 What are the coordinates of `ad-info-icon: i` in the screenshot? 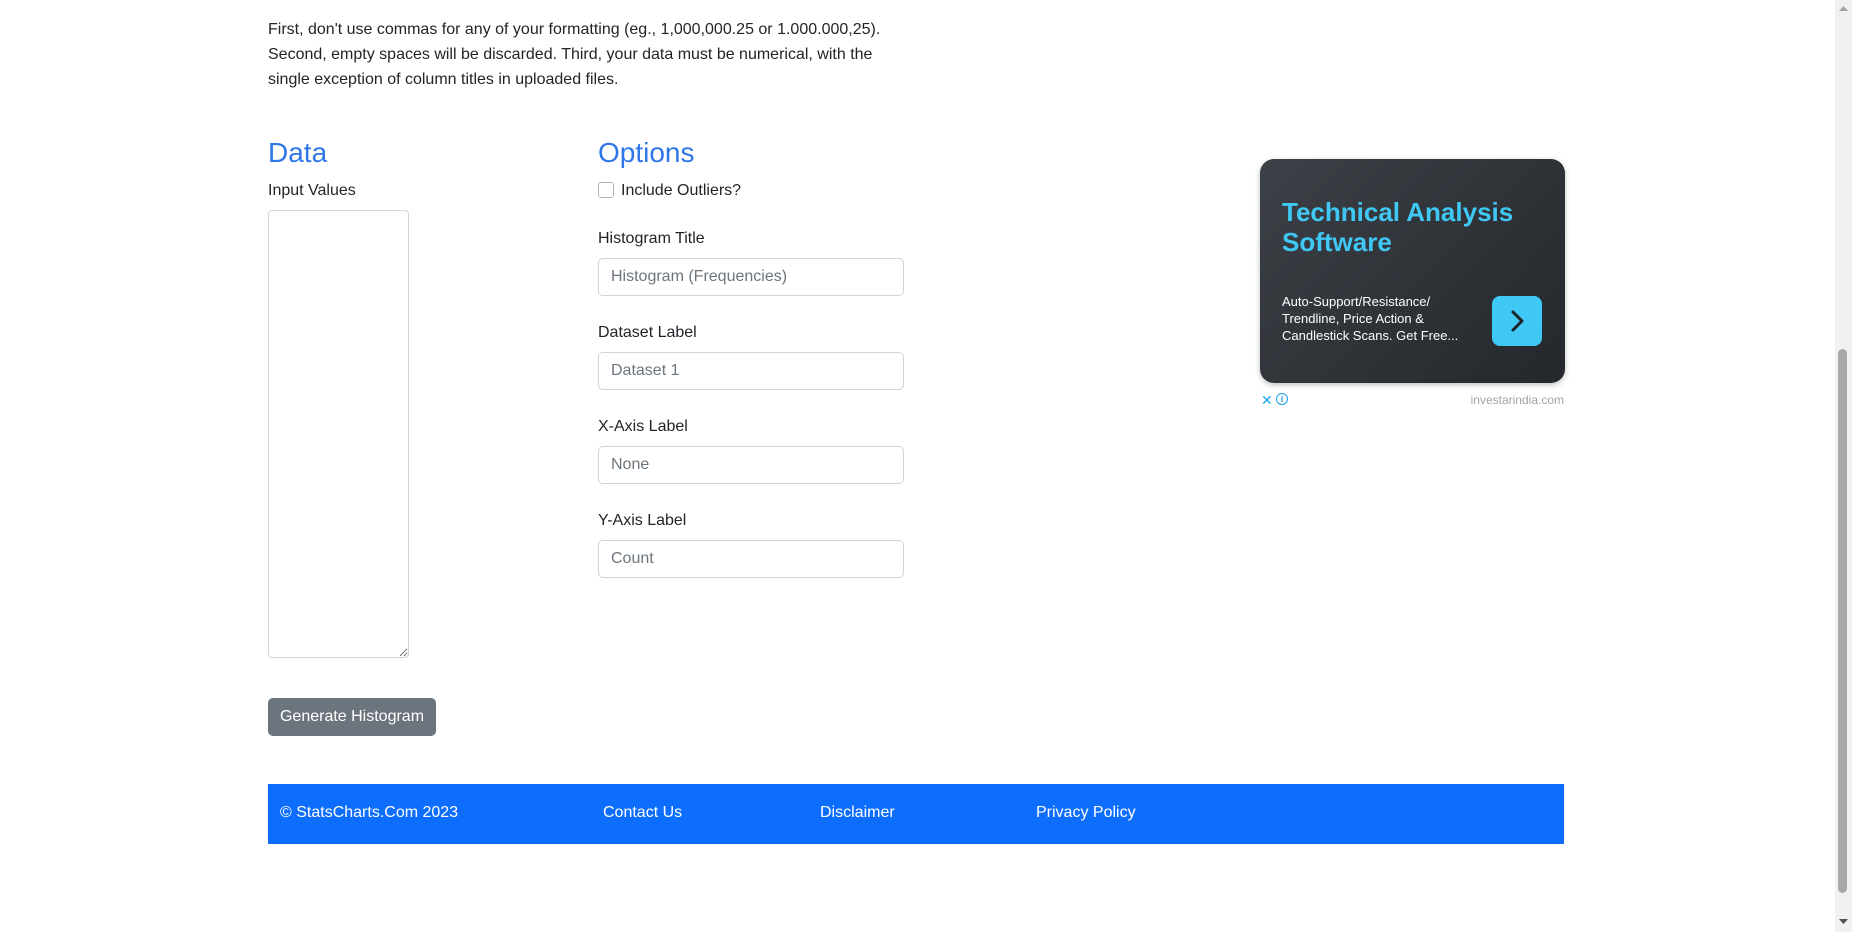 It's located at (1282, 399).